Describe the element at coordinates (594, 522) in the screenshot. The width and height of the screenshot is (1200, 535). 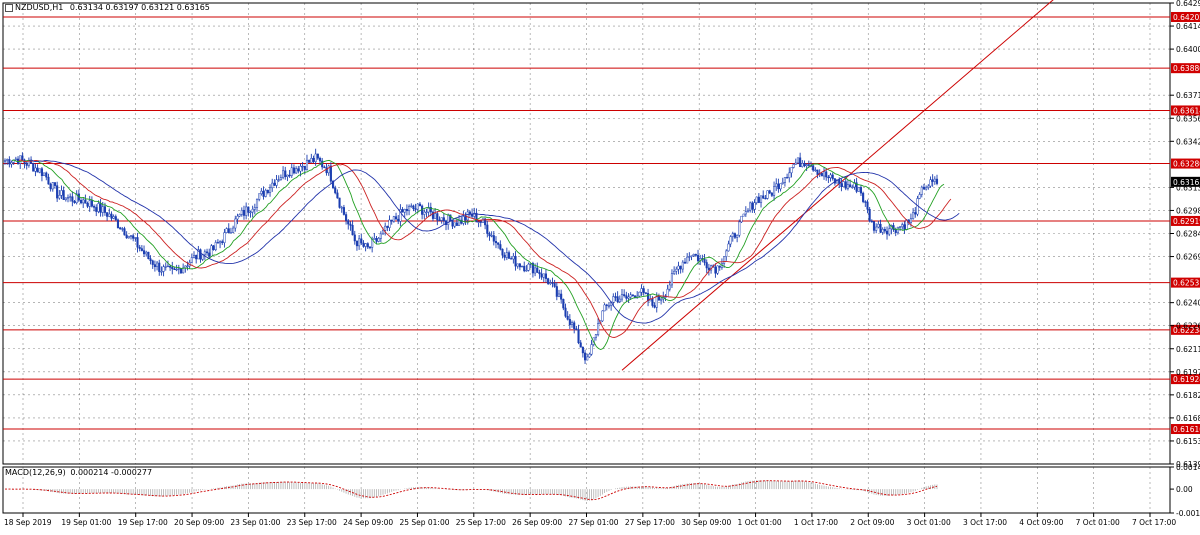
I see `time-tick-label: 27 Sep 01:00` at that location.